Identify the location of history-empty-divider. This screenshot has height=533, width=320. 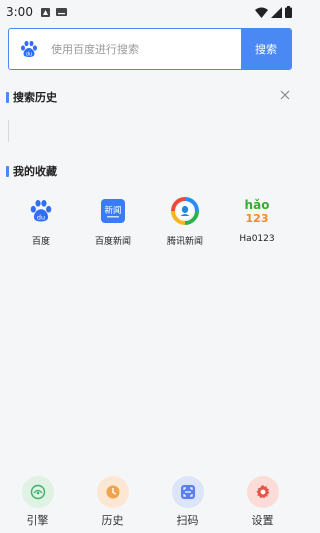
(8, 131).